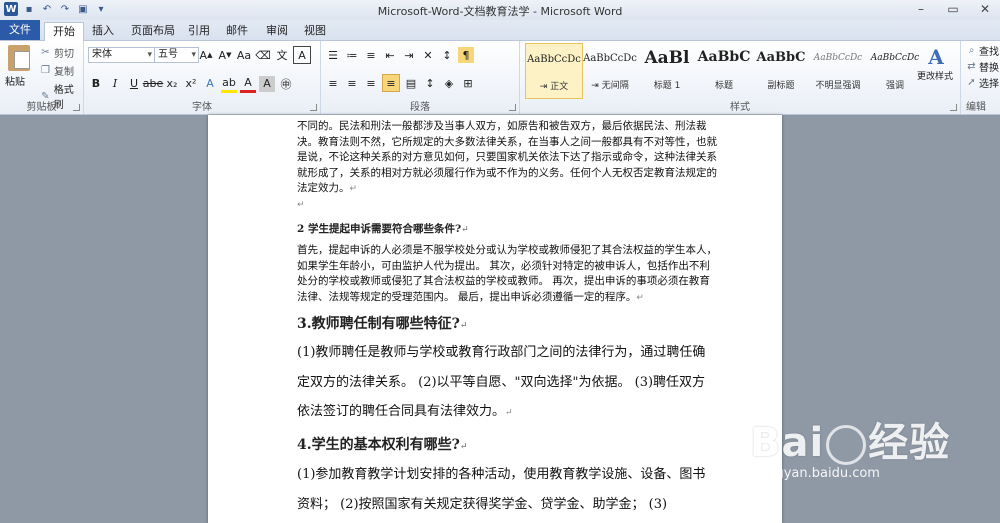 This screenshot has height=523, width=1000. What do you see at coordinates (390, 55) in the screenshot?
I see `decrease-indent-icon: ⇤` at bounding box center [390, 55].